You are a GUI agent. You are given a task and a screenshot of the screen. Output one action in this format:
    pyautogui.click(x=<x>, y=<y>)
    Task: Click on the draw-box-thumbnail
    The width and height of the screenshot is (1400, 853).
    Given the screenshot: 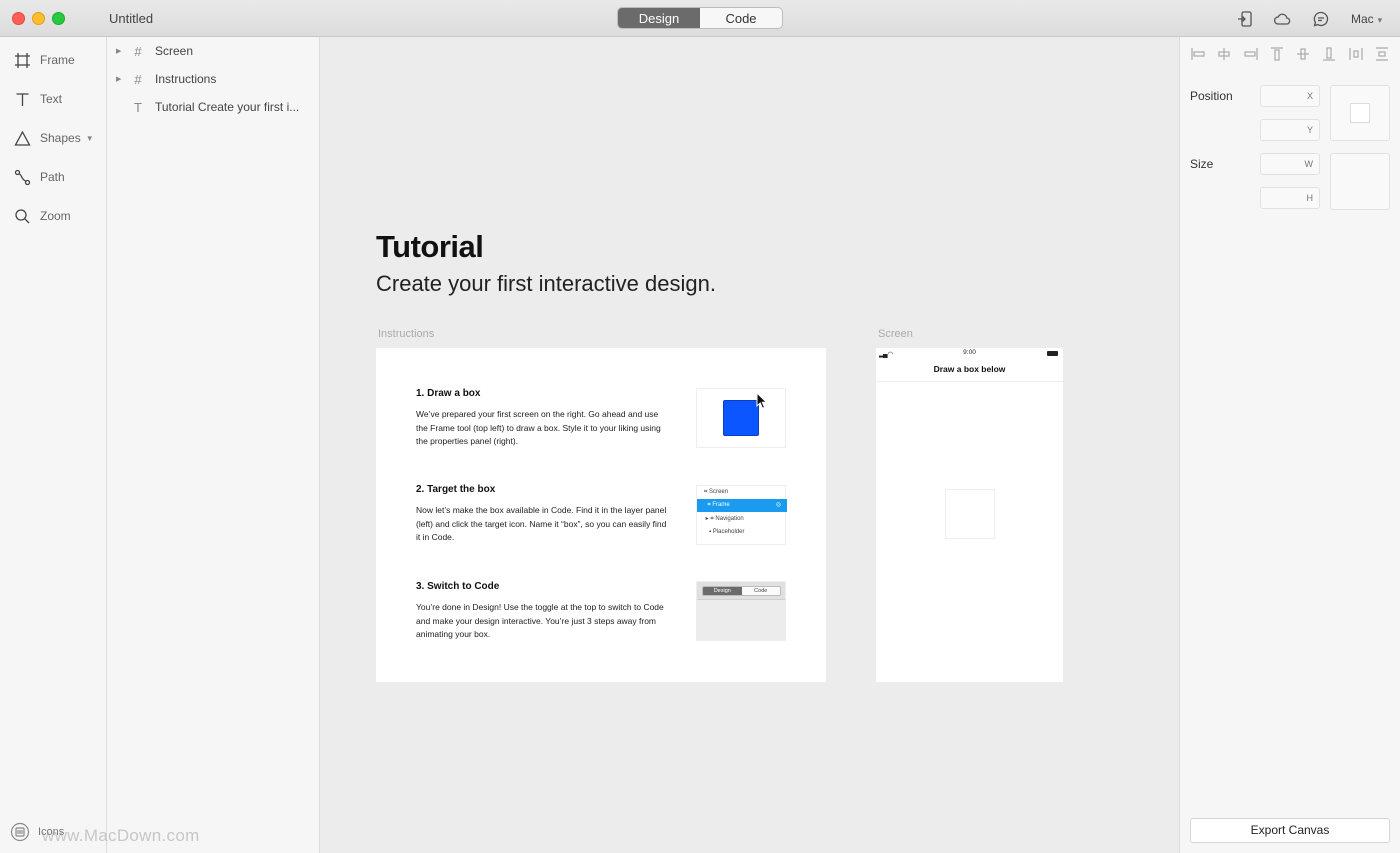 What is the action you would take?
    pyautogui.click(x=741, y=418)
    